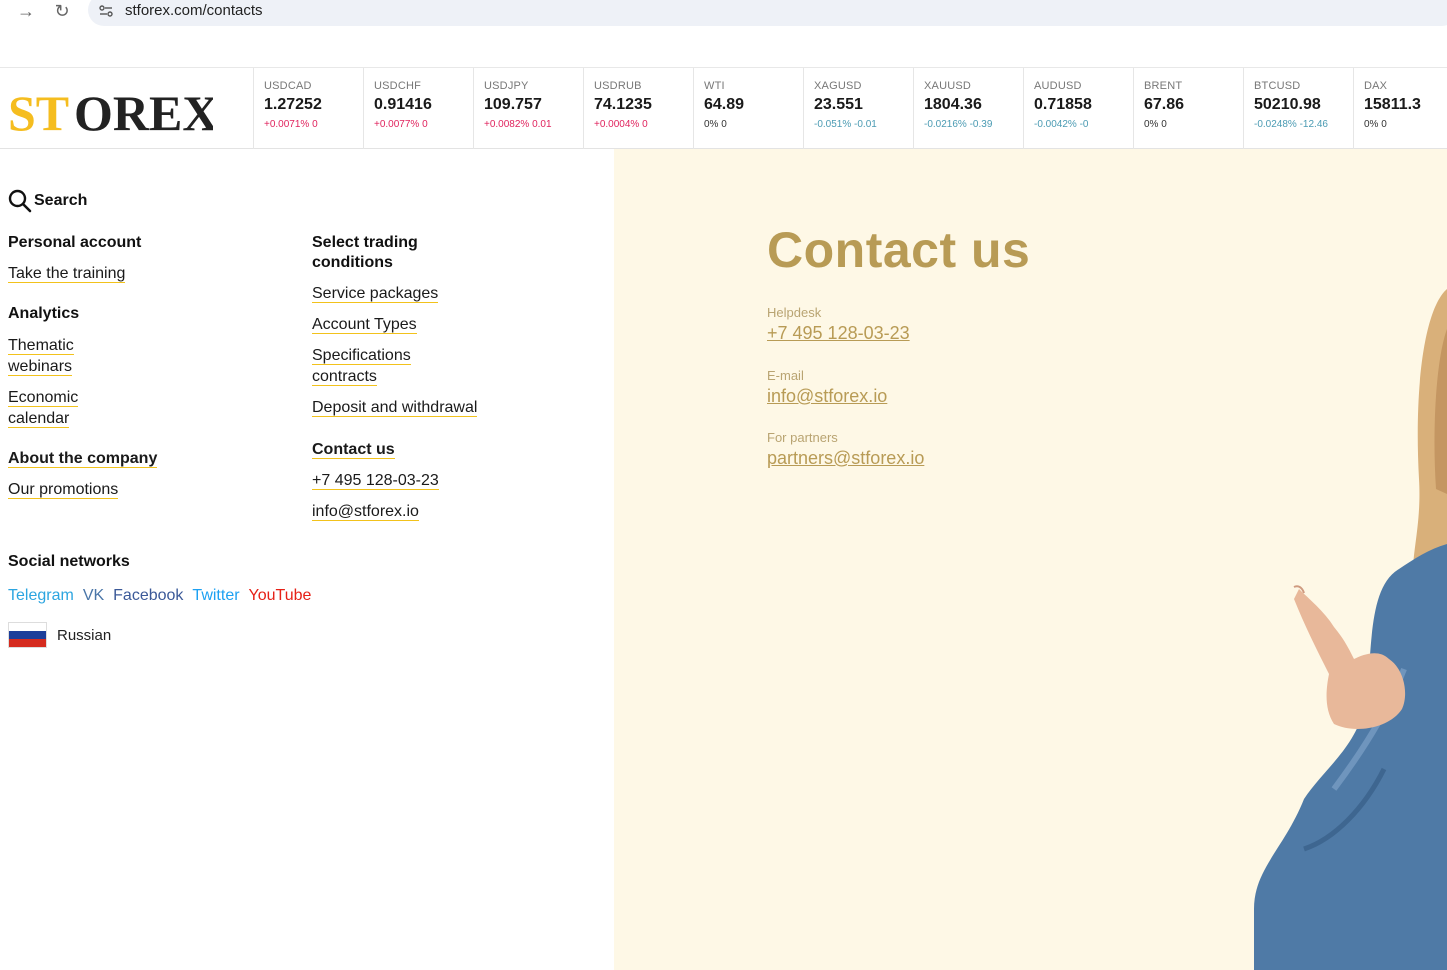 This screenshot has width=1447, height=970. Describe the element at coordinates (794, 312) in the screenshot. I see `helpdesk-label: Helpdesk` at that location.